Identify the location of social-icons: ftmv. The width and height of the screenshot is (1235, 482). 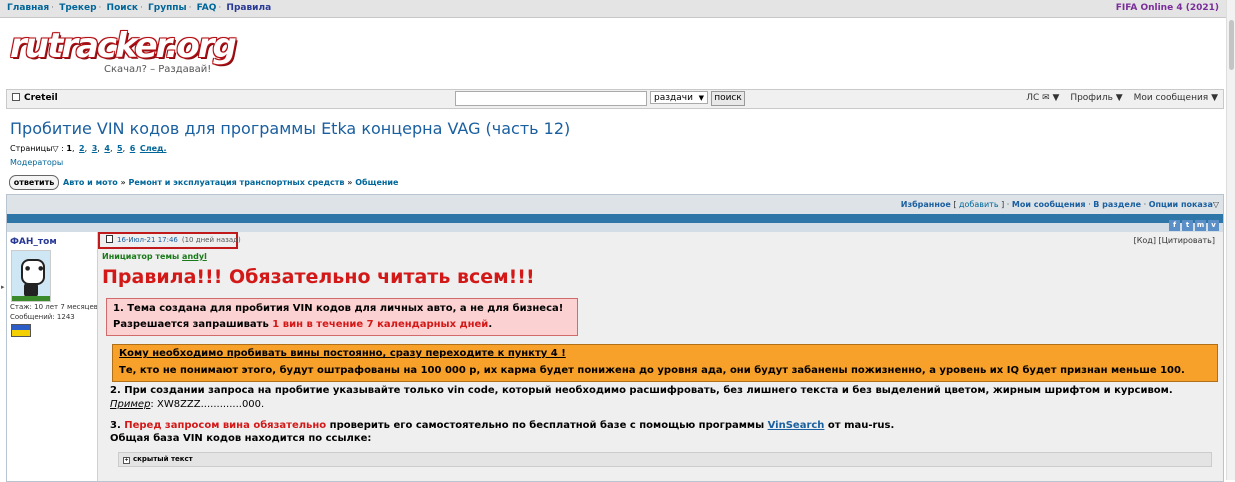
(1193, 224).